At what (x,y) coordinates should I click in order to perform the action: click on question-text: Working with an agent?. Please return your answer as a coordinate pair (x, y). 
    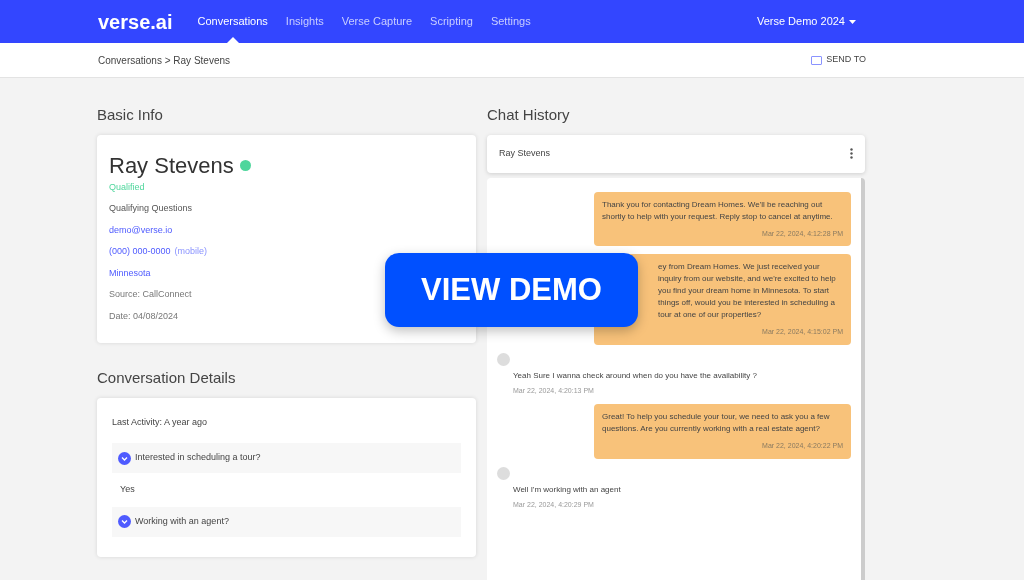
    Looking at the image, I should click on (182, 521).